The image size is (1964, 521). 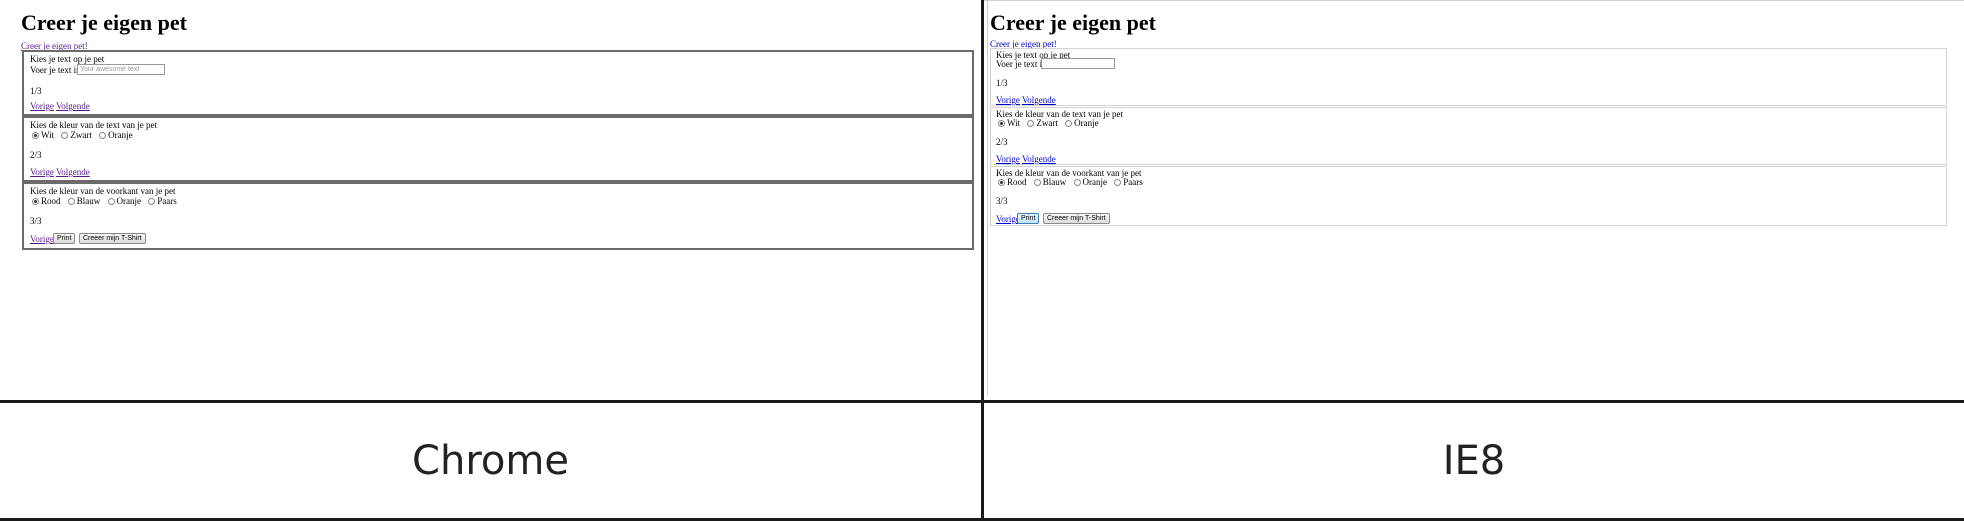 I want to click on cap-text-input: Your awesome text, so click(x=121, y=69).